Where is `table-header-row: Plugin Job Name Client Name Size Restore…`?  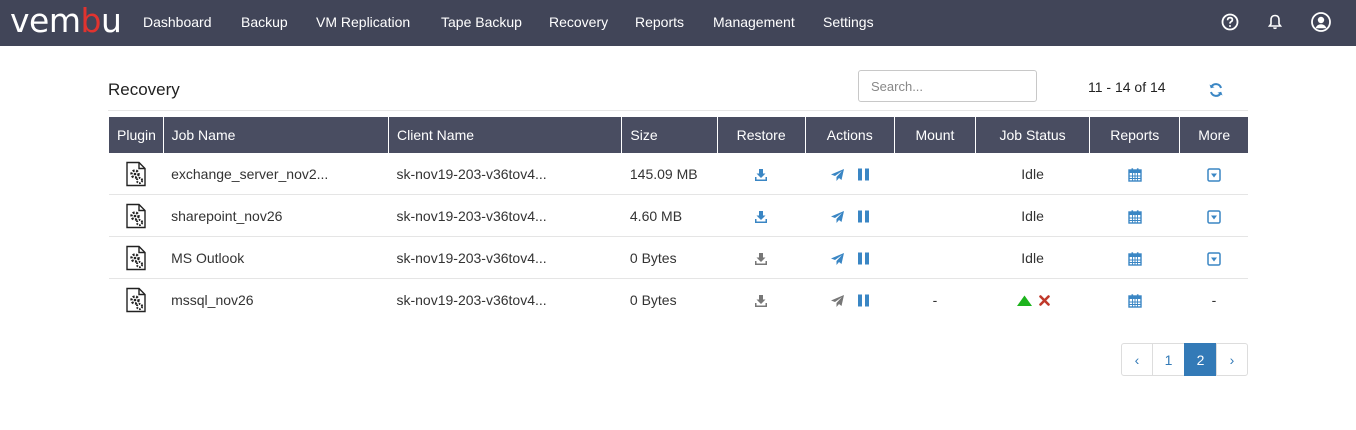
table-header-row: Plugin Job Name Client Name Size Restore… is located at coordinates (678, 135).